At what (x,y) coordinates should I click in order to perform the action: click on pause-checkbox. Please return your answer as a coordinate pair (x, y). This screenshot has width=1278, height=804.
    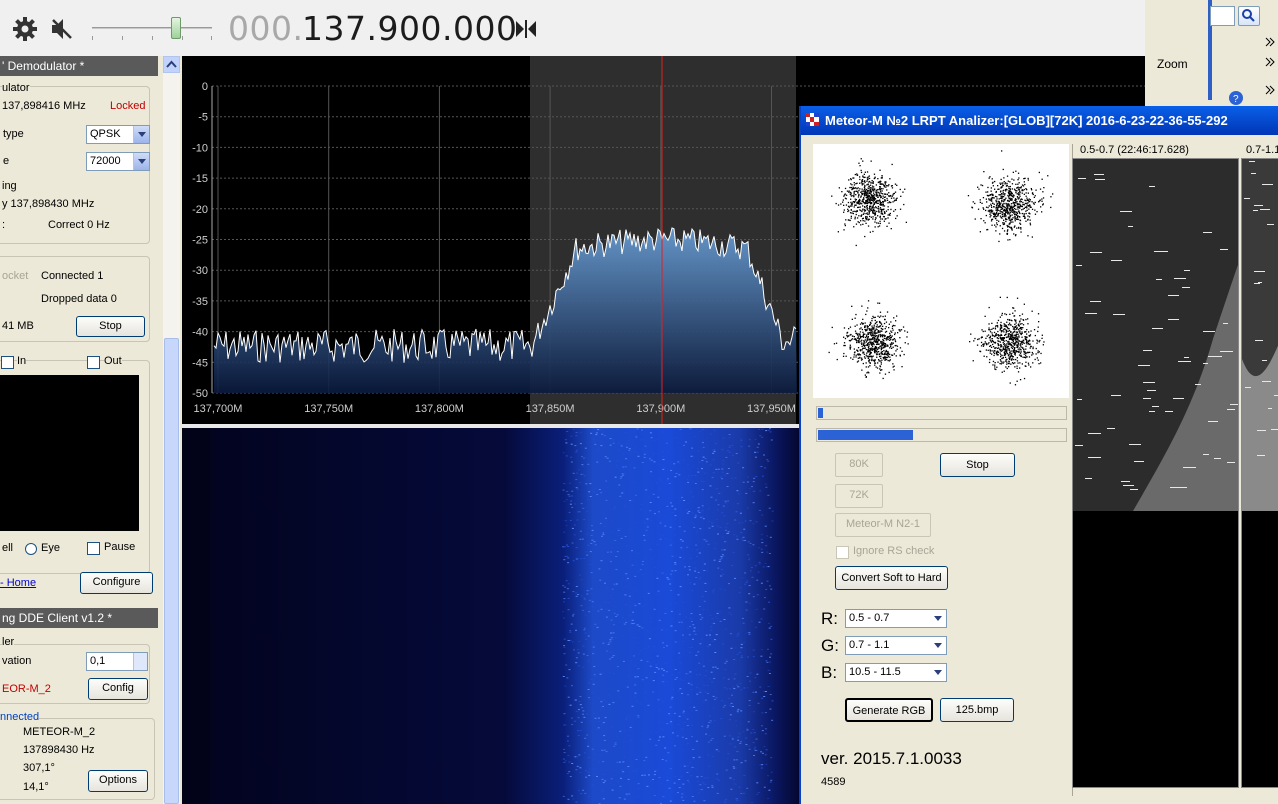
    Looking at the image, I should click on (93, 548).